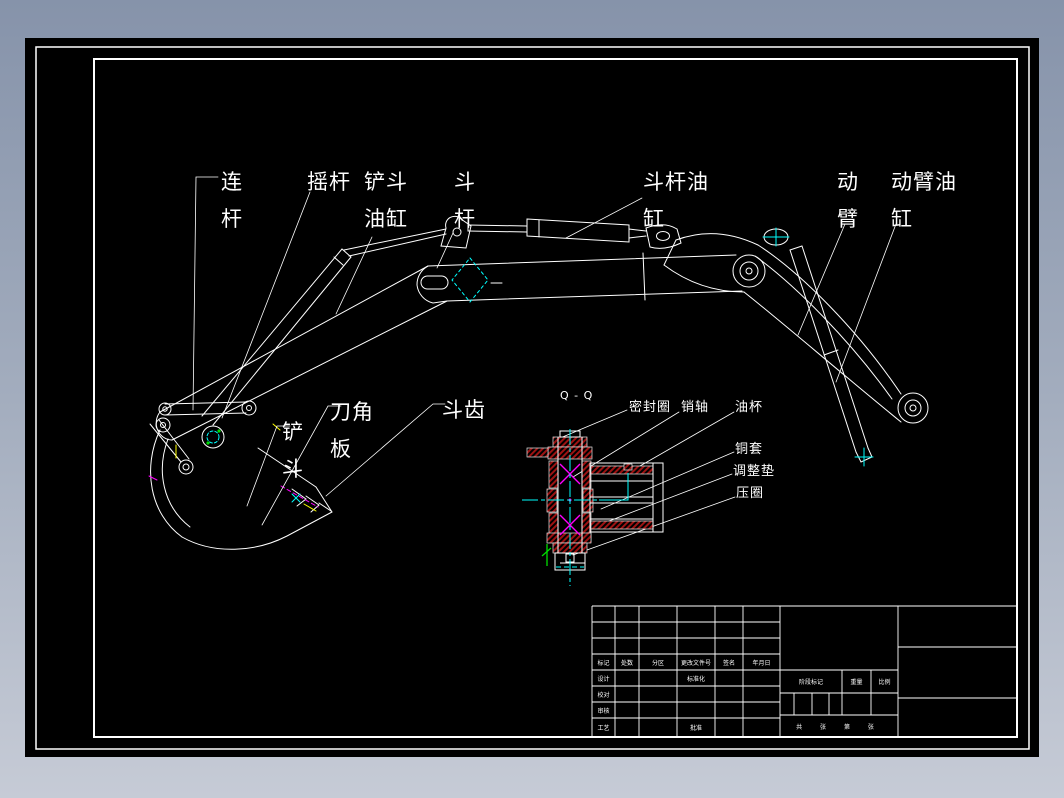  I want to click on label-bucket: 铲 斗, so click(293, 450).